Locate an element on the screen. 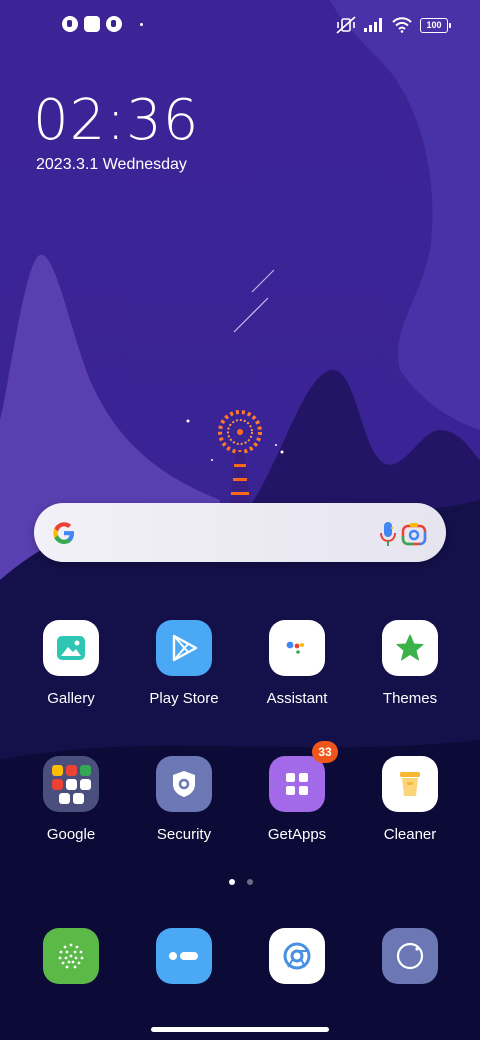 This screenshot has height=1040, width=480. google-lens-icon is located at coordinates (414, 534).